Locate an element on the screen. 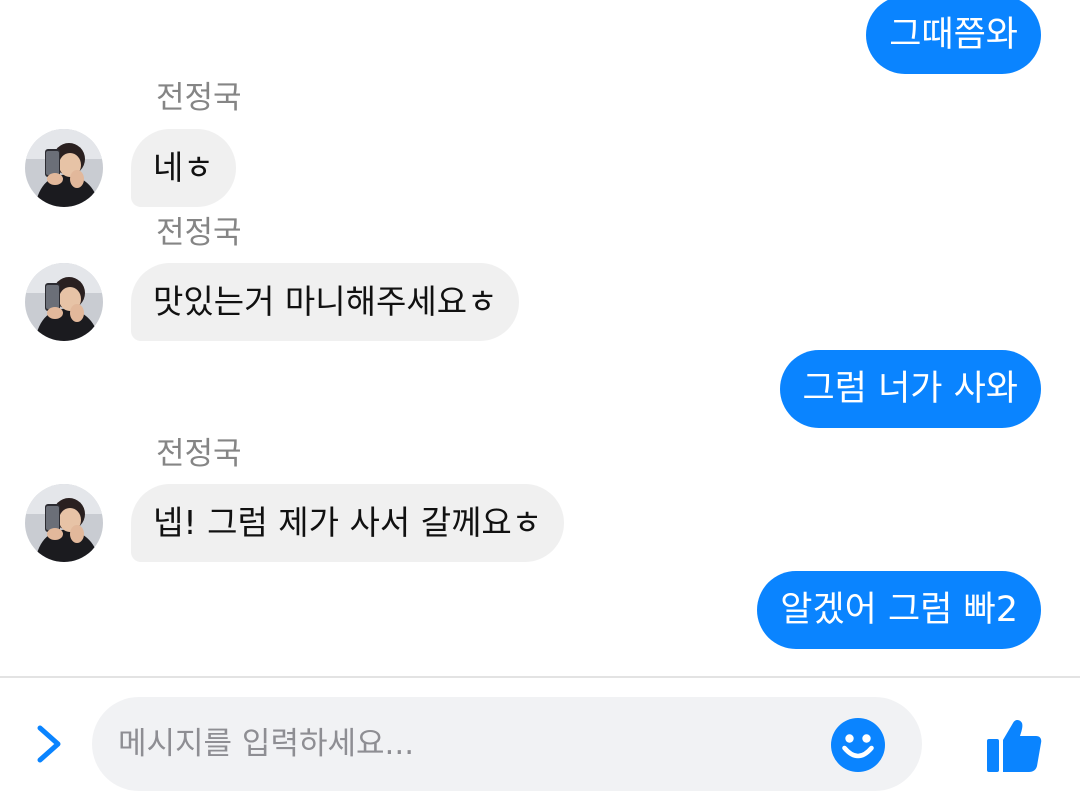 This screenshot has height=810, width=1080. message-input-container is located at coordinates (507, 744).